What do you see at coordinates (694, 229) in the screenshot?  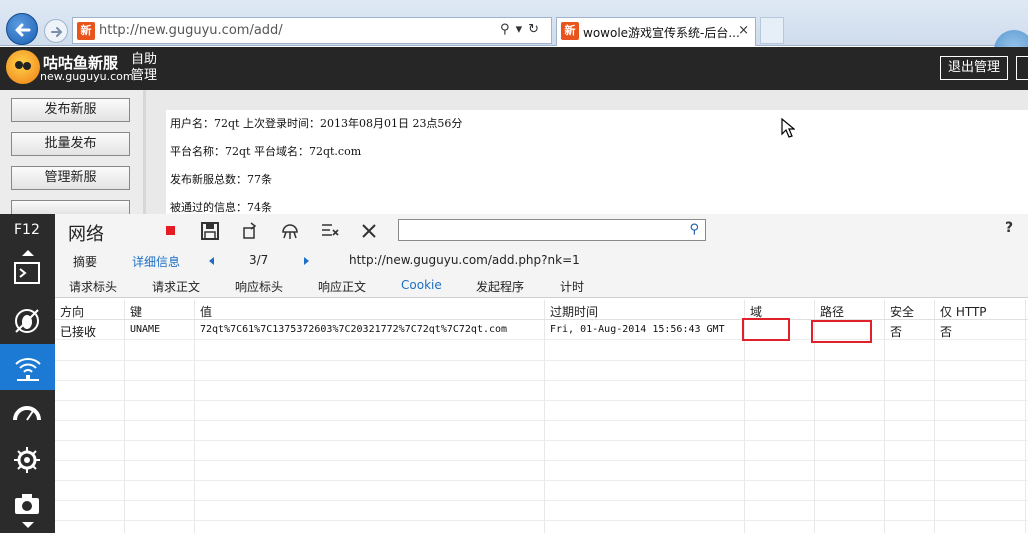 I see `search-icon: ⚲` at bounding box center [694, 229].